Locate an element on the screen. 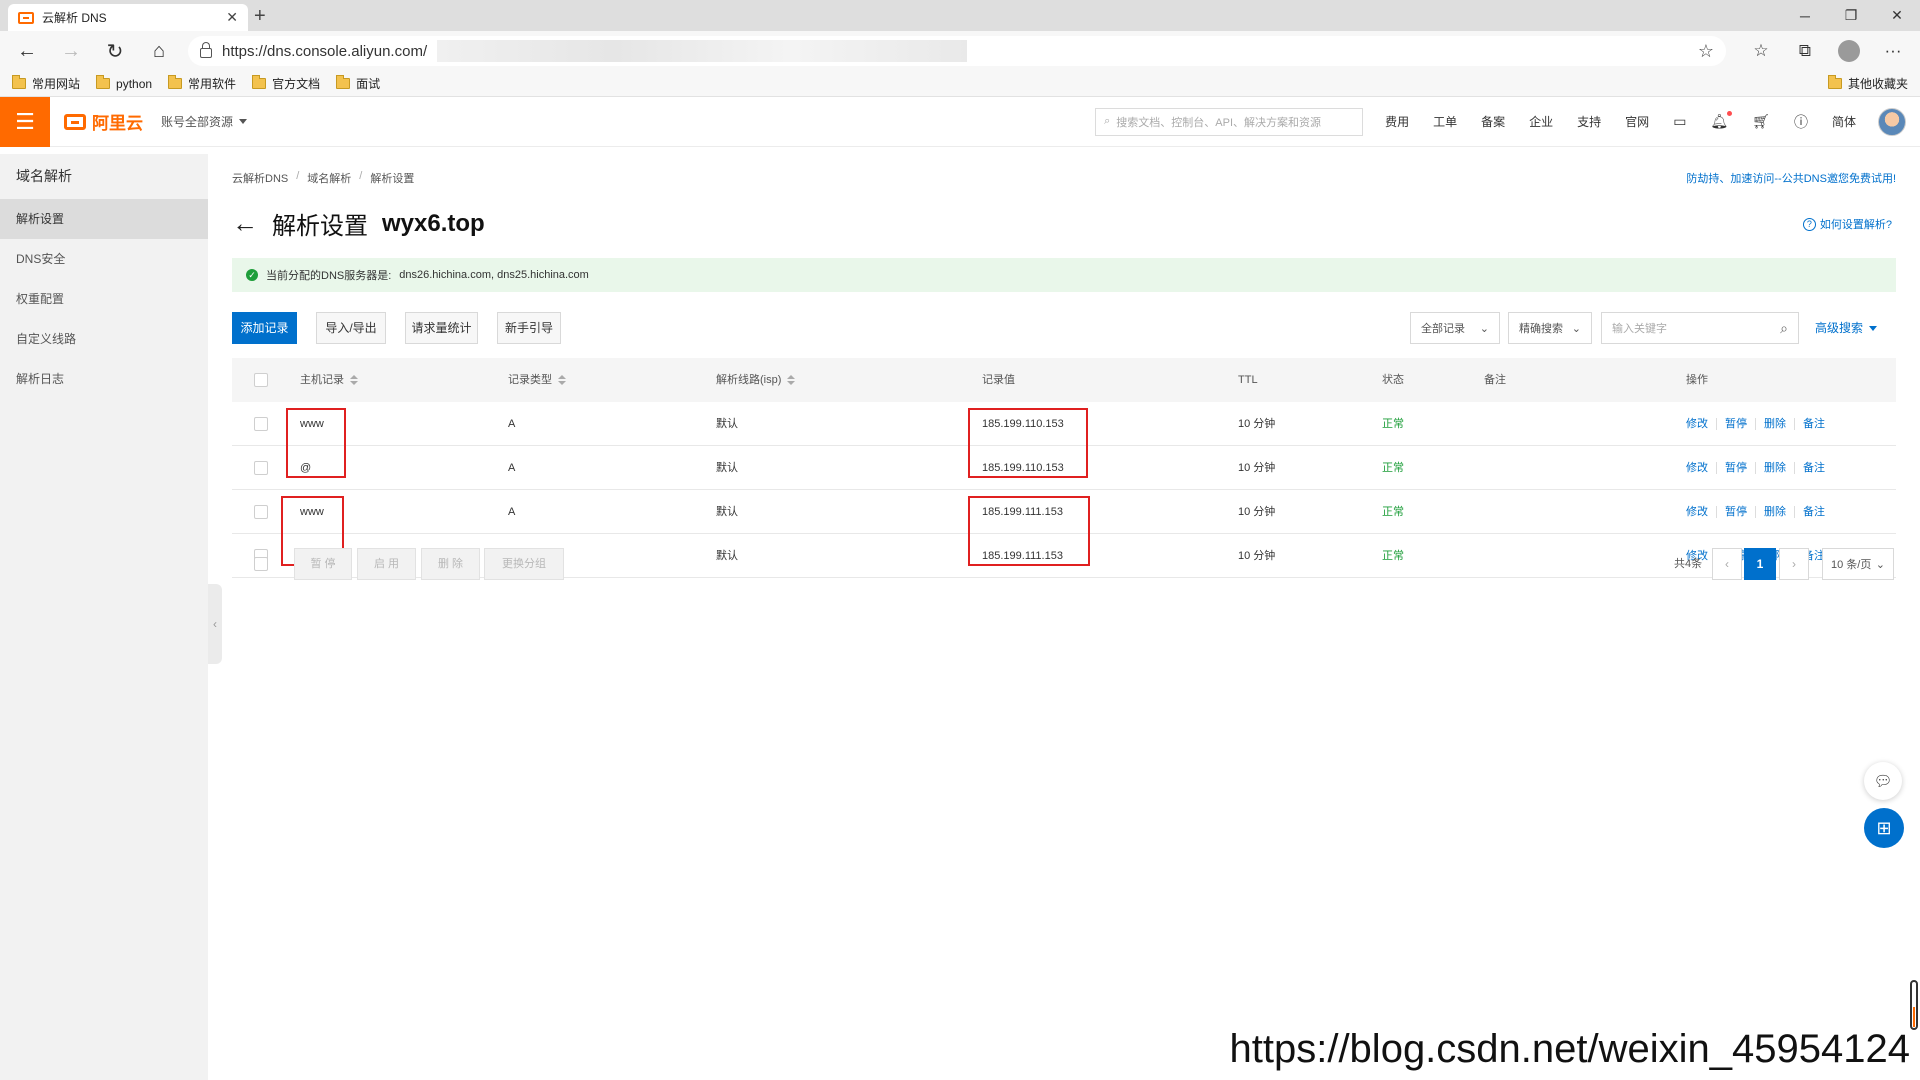 This screenshot has width=1920, height=1080. column-header-line: 解析线路(isp) is located at coordinates (756, 380).